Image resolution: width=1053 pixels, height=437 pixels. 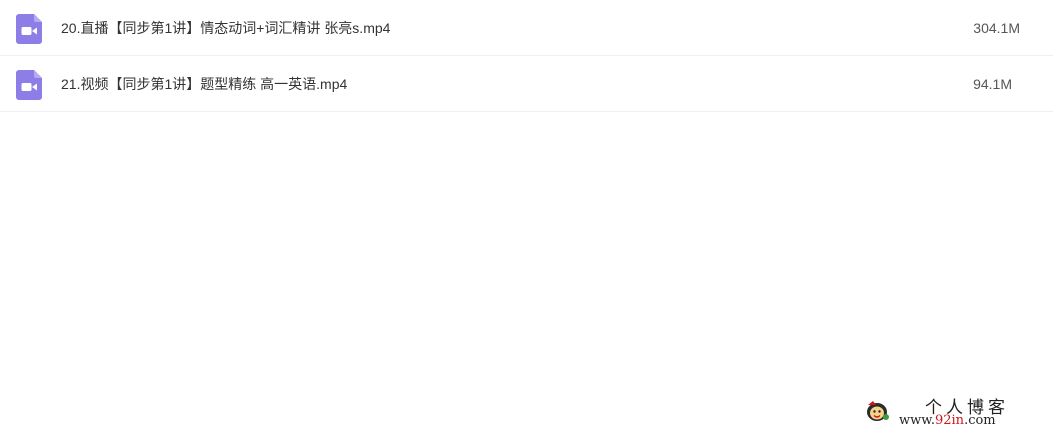 What do you see at coordinates (980, 420) in the screenshot?
I see `watermark-url-suffix: .com` at bounding box center [980, 420].